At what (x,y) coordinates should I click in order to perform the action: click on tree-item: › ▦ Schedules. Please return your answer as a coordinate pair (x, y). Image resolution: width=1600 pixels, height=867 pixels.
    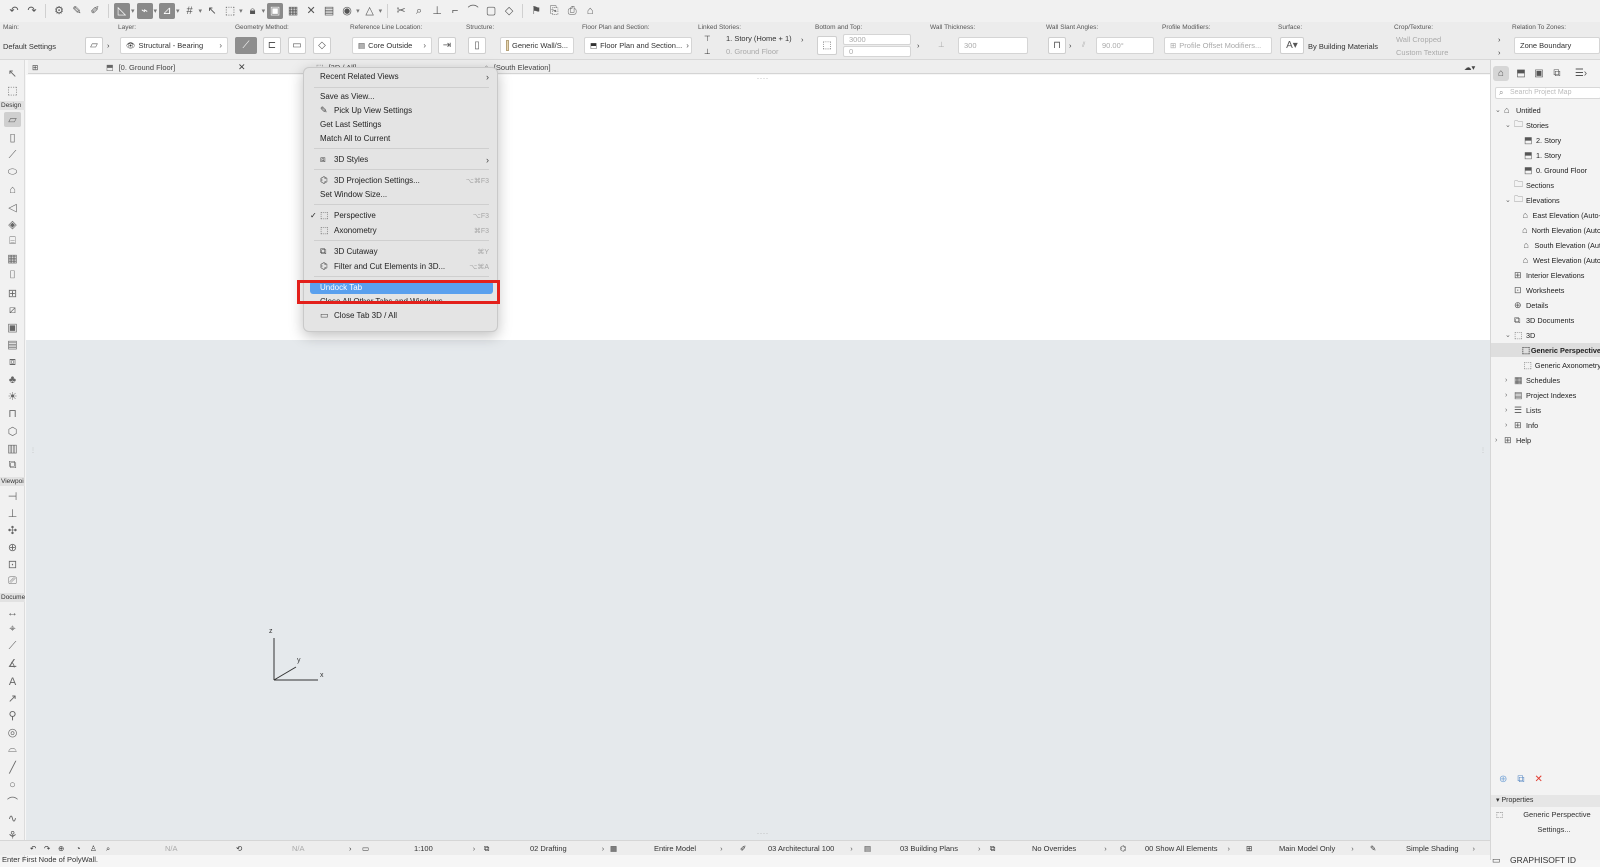
    Looking at the image, I should click on (1545, 380).